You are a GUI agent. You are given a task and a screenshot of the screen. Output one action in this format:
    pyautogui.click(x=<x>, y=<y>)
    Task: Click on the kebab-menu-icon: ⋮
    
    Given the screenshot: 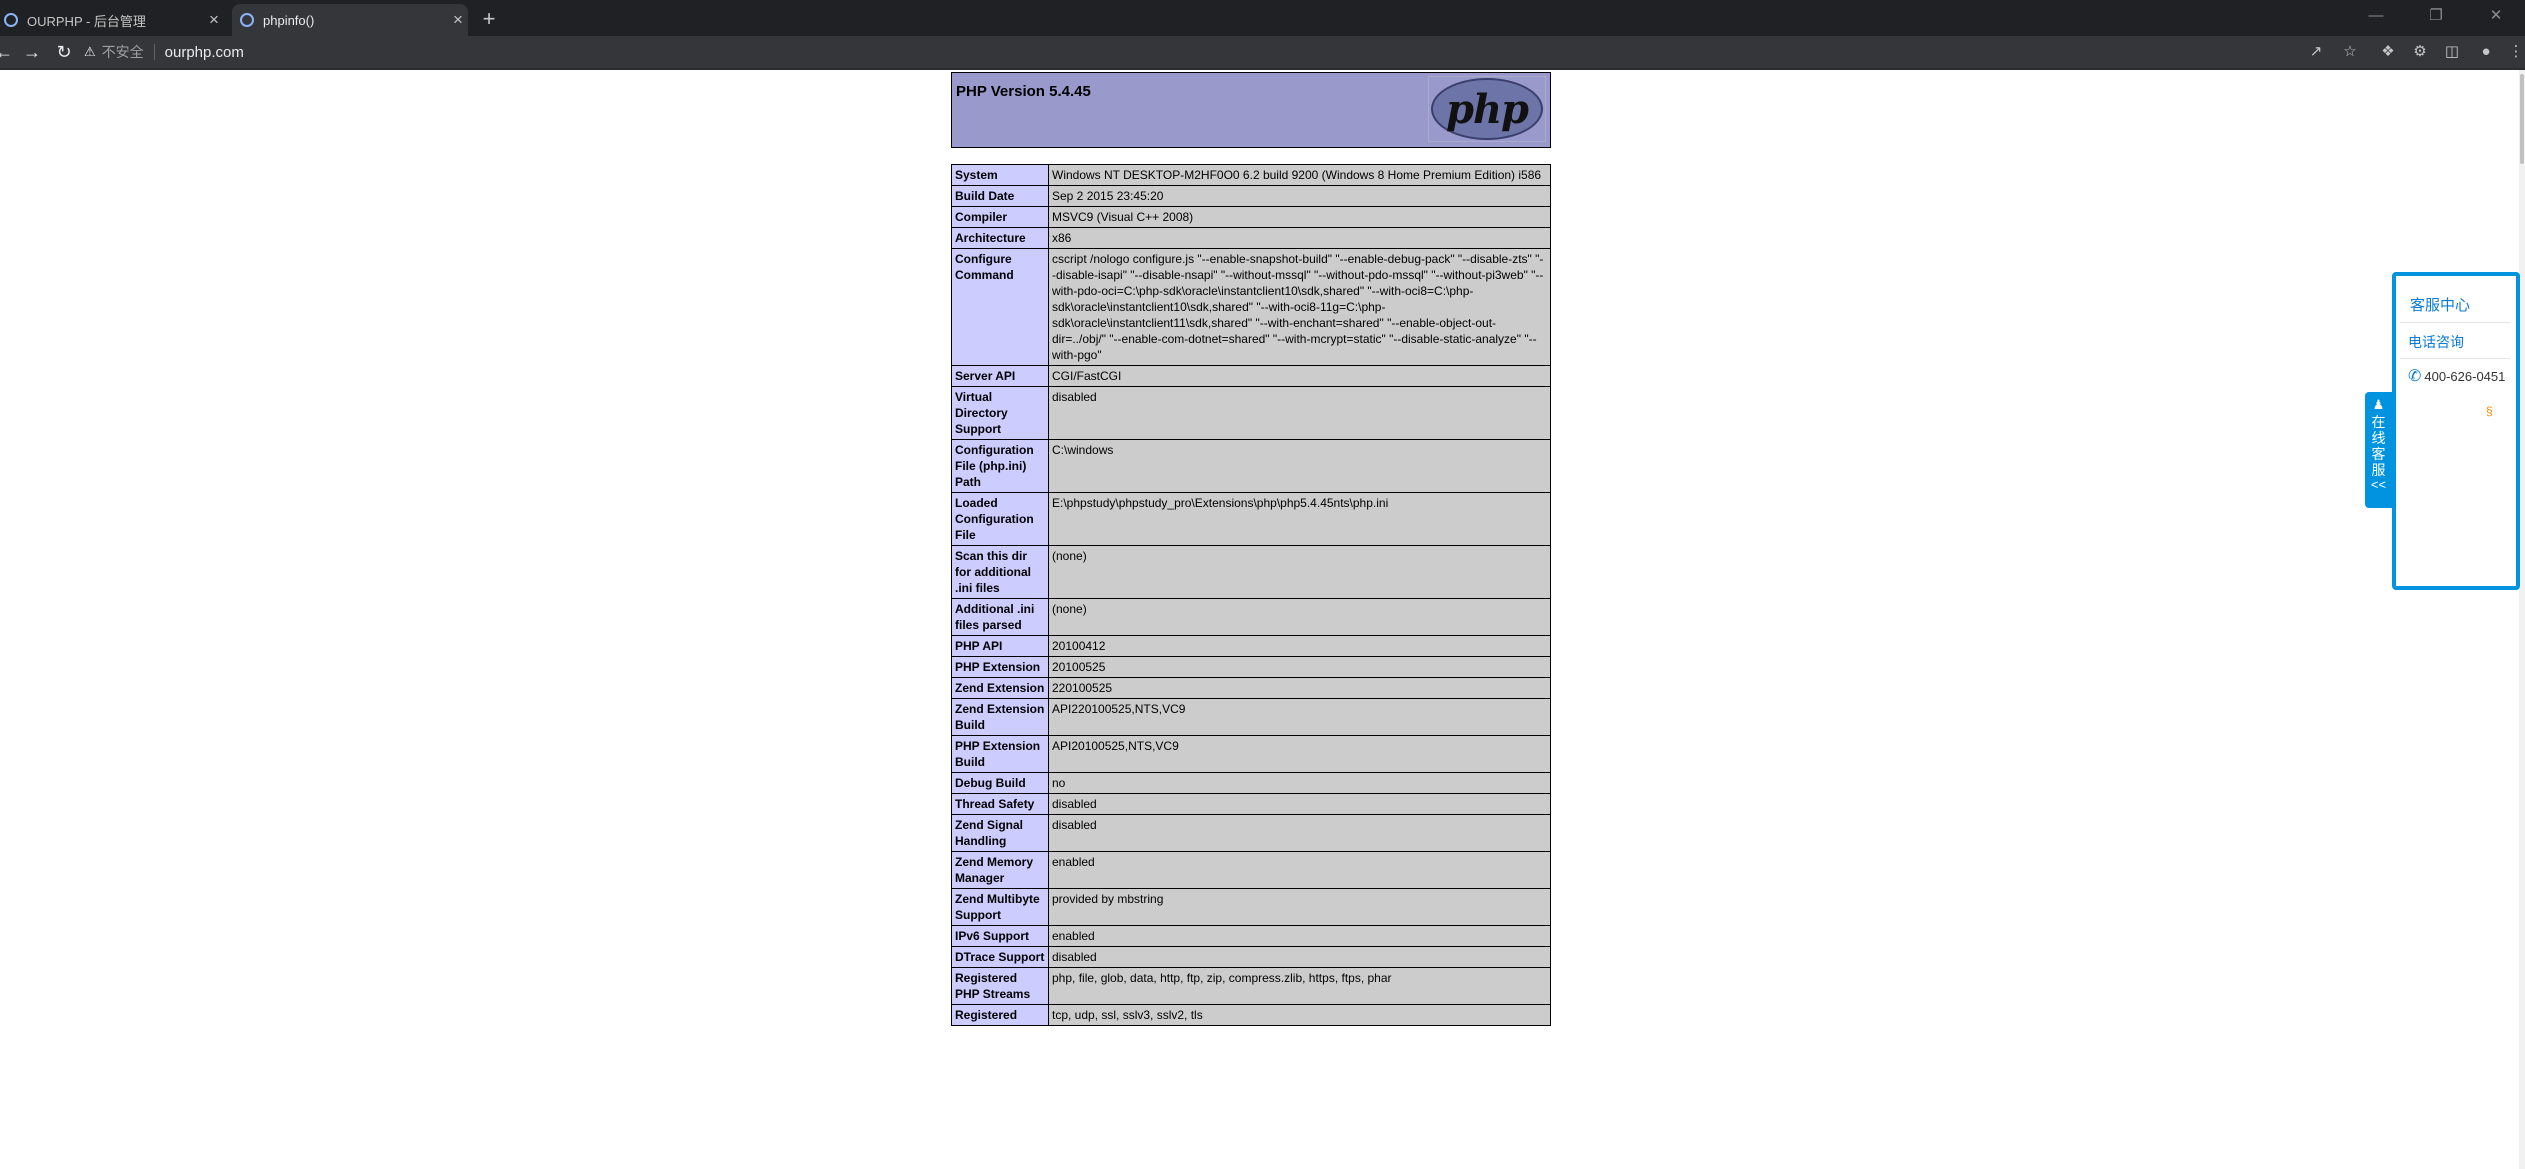 What is the action you would take?
    pyautogui.click(x=2515, y=52)
    